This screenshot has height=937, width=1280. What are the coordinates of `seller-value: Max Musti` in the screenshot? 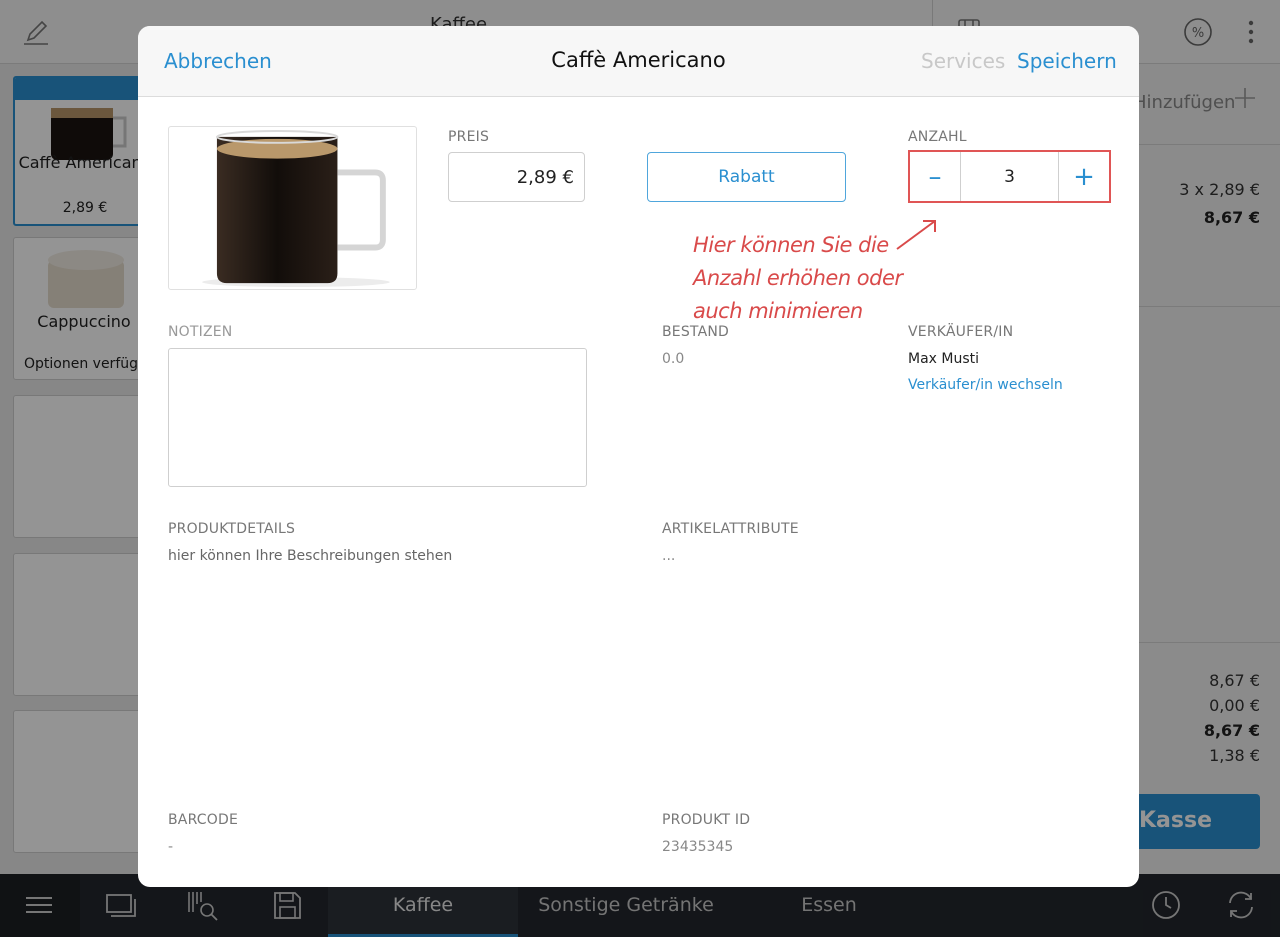 It's located at (944, 359).